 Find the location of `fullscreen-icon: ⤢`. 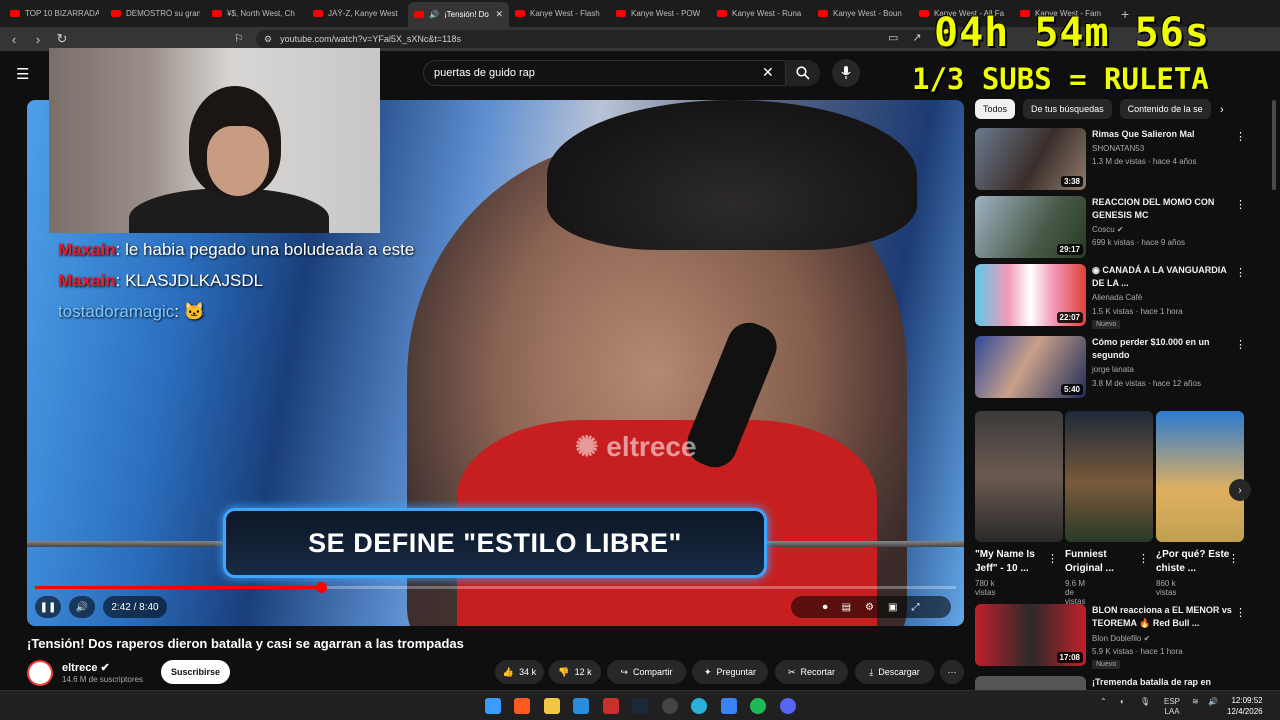

fullscreen-icon: ⤢ is located at coordinates (915, 607).